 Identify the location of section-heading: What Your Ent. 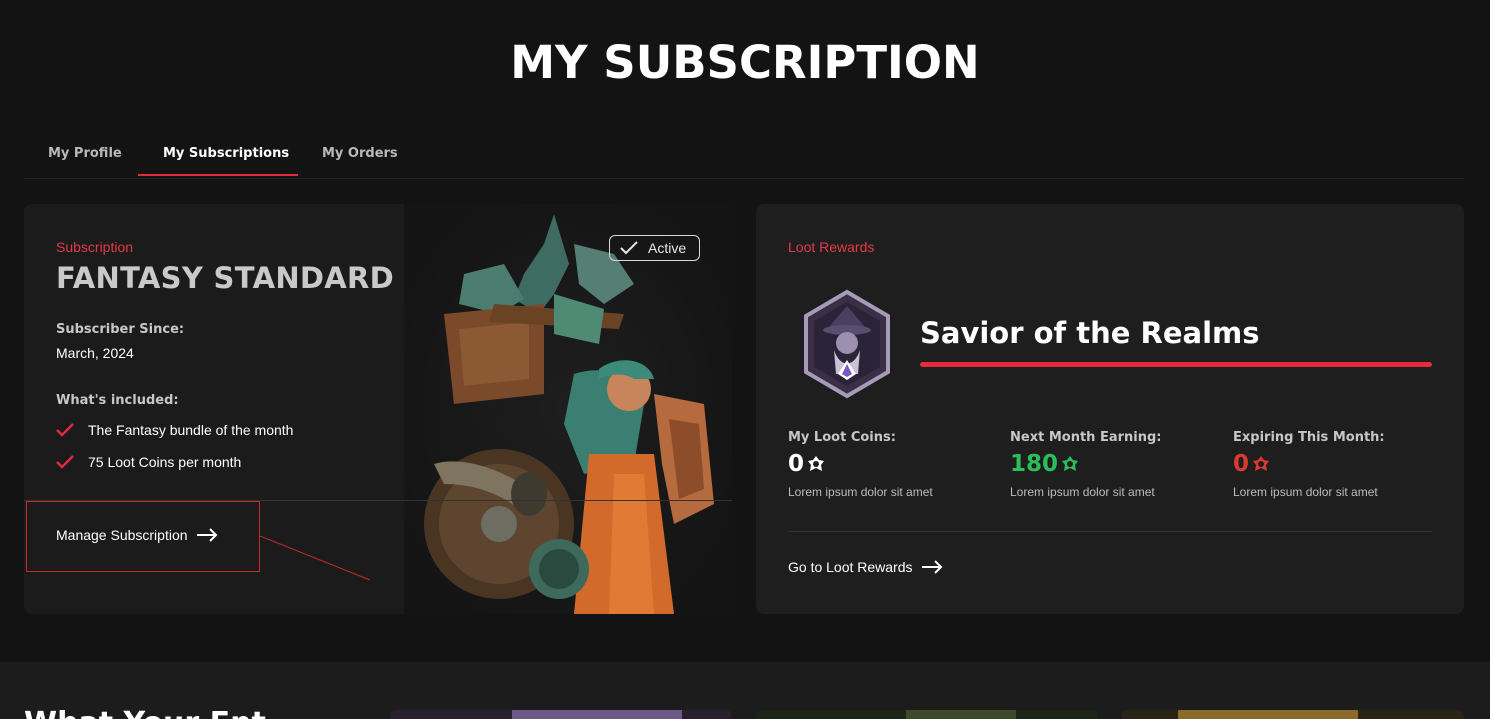
(145, 712).